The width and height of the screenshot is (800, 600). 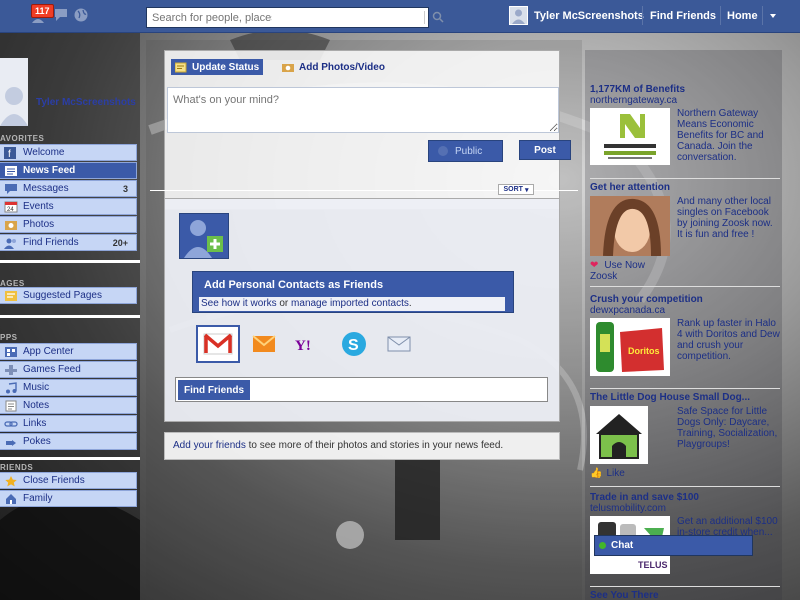 What do you see at coordinates (644, 351) in the screenshot?
I see `svg-text: Doritos` at bounding box center [644, 351].